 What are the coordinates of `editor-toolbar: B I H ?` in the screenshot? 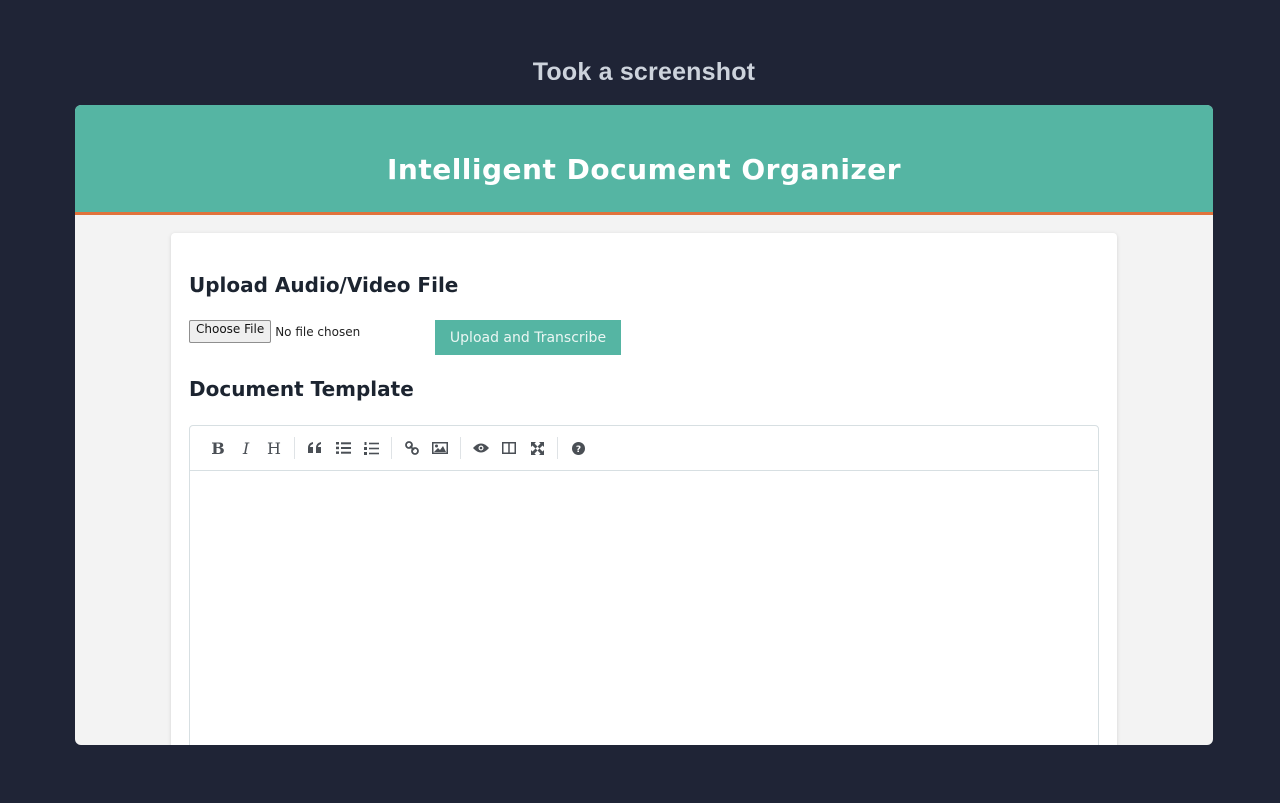 It's located at (644, 448).